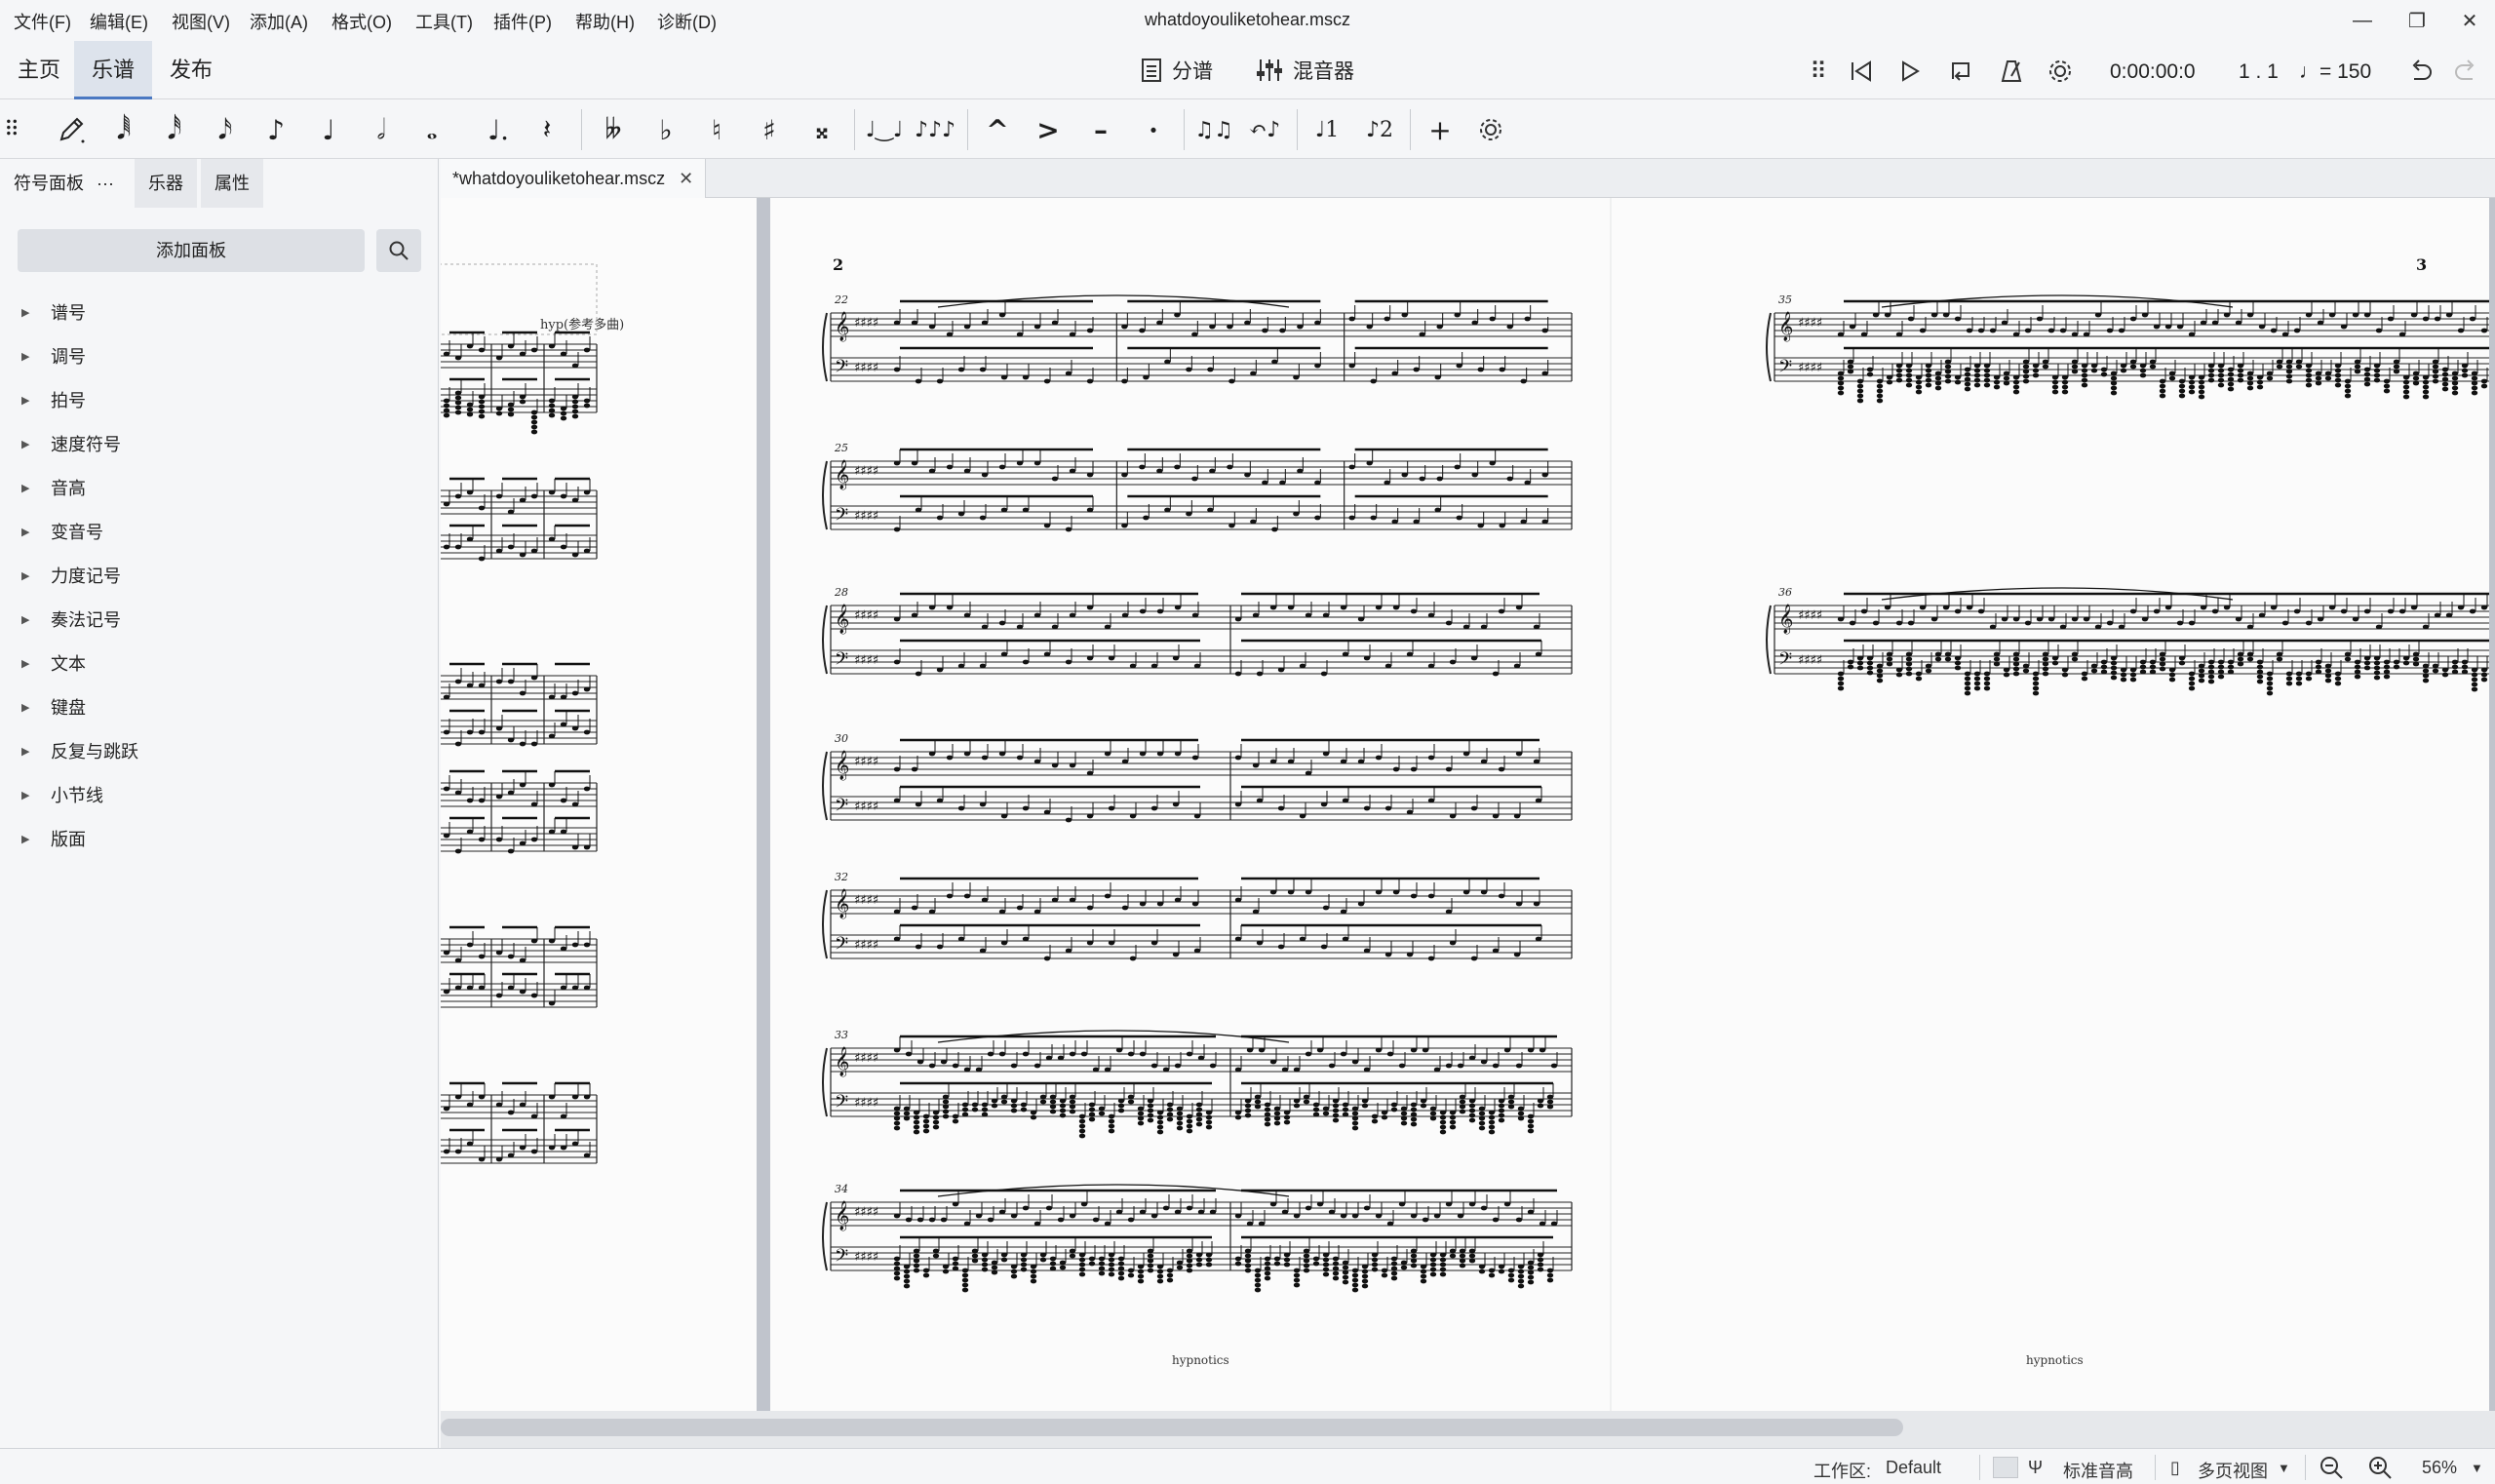  Describe the element at coordinates (2362, 20) in the screenshot. I see `minimize-button: —` at that location.